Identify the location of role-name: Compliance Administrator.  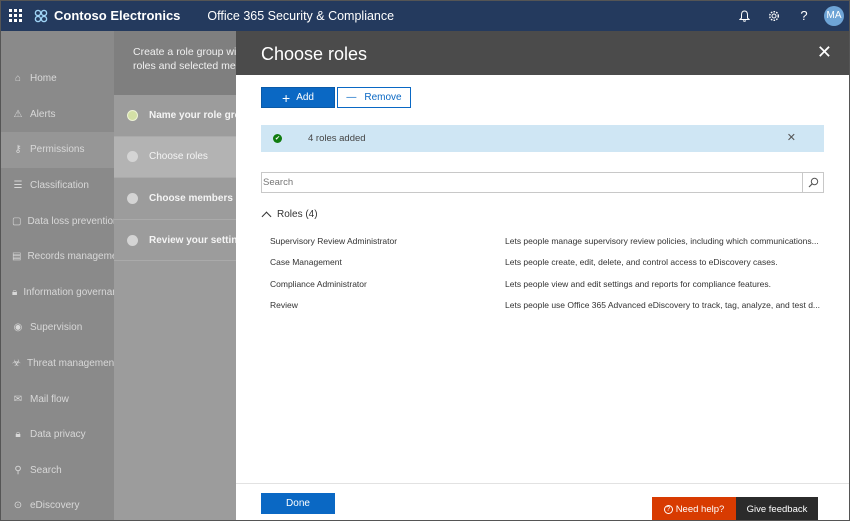
(318, 283).